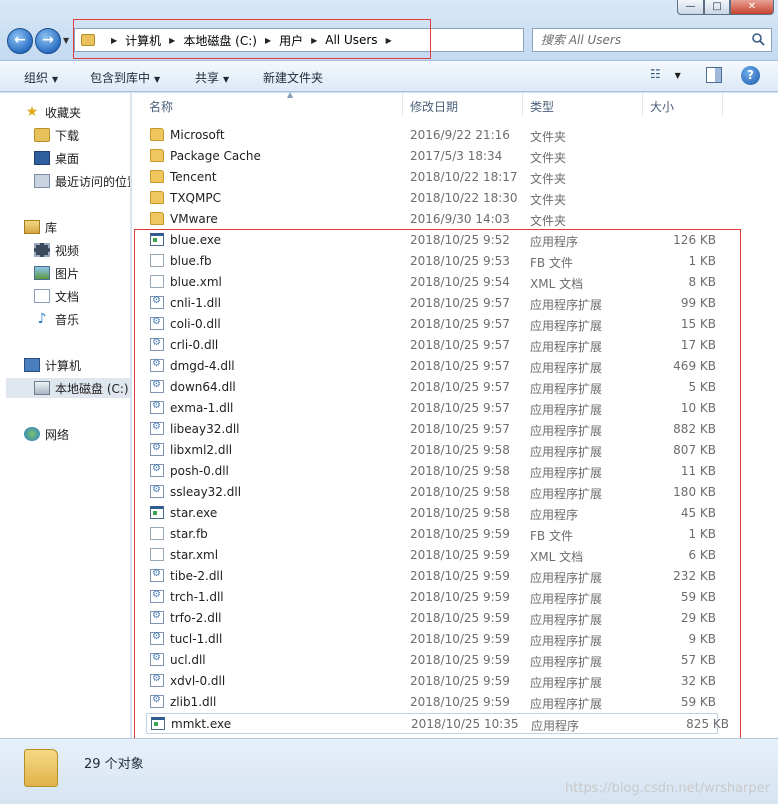 This screenshot has width=778, height=804. What do you see at coordinates (455, 471) in the screenshot?
I see `file-row: posh-0.dll 2018/10/25 9:58 应用程序扩展 11 KB` at bounding box center [455, 471].